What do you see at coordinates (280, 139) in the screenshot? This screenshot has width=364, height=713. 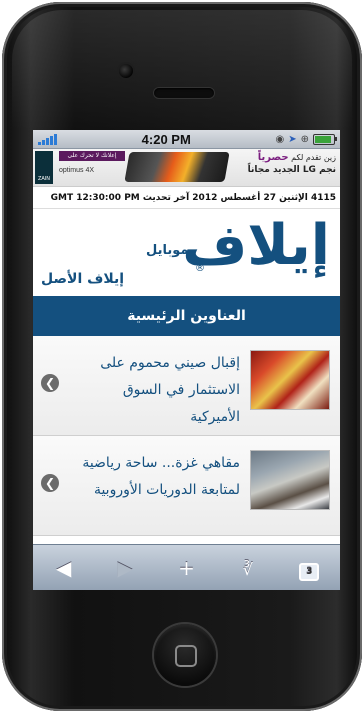 I see `lock-rotation-icon: ◉` at bounding box center [280, 139].